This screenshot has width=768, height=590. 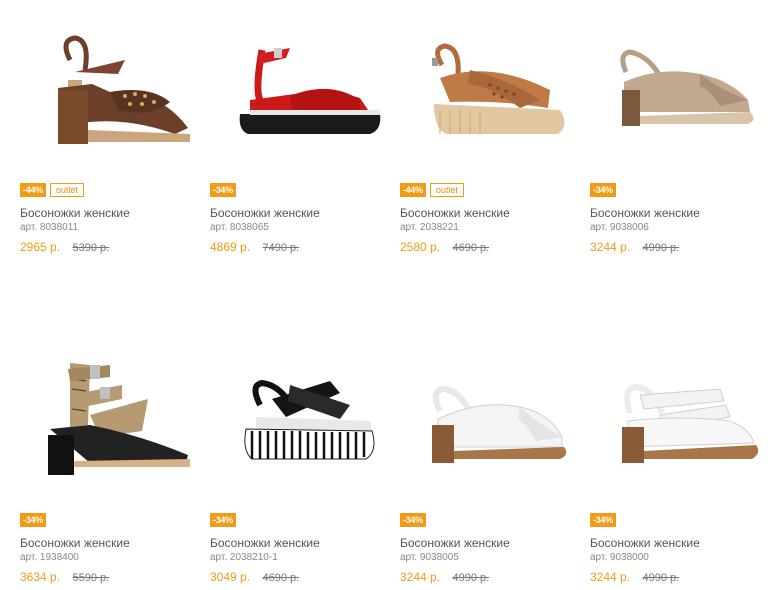 What do you see at coordinates (619, 557) in the screenshot?
I see `product-article: арт. 9038000` at bounding box center [619, 557].